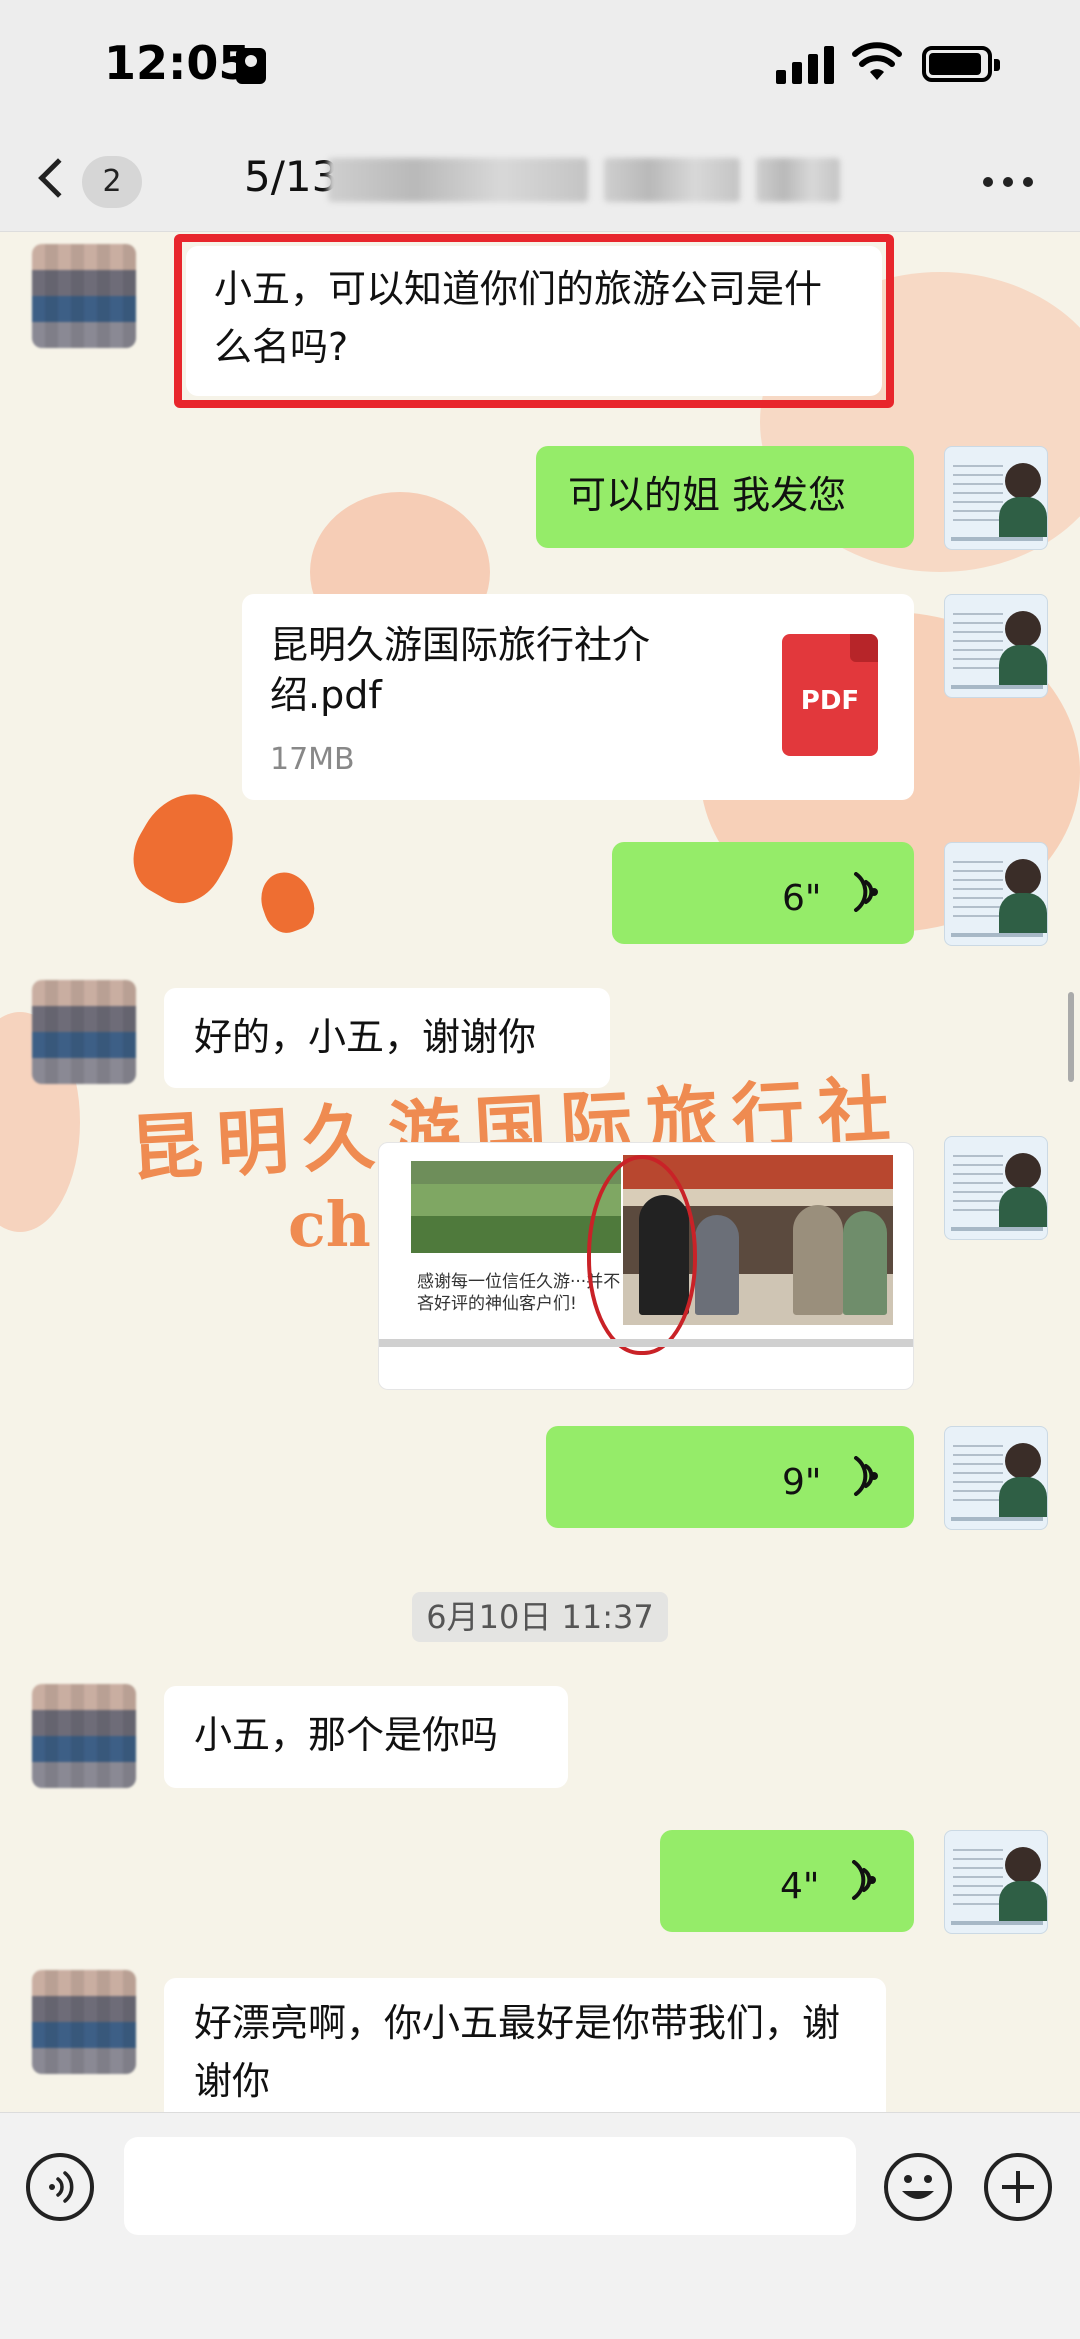 The width and height of the screenshot is (1080, 2339). I want to click on back-button: 2, so click(89, 182).